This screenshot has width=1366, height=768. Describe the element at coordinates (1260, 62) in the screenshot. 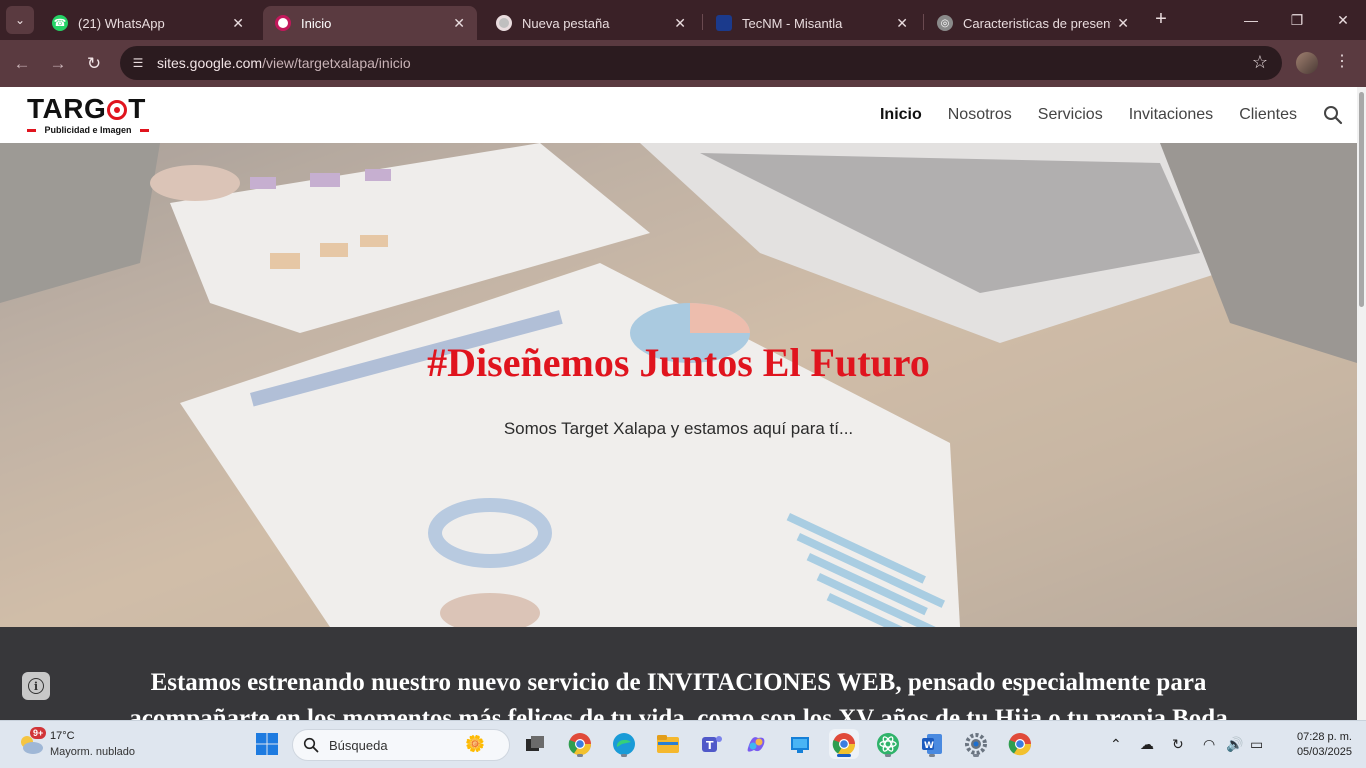

I see `bookmark-star-icon: ☆` at that location.